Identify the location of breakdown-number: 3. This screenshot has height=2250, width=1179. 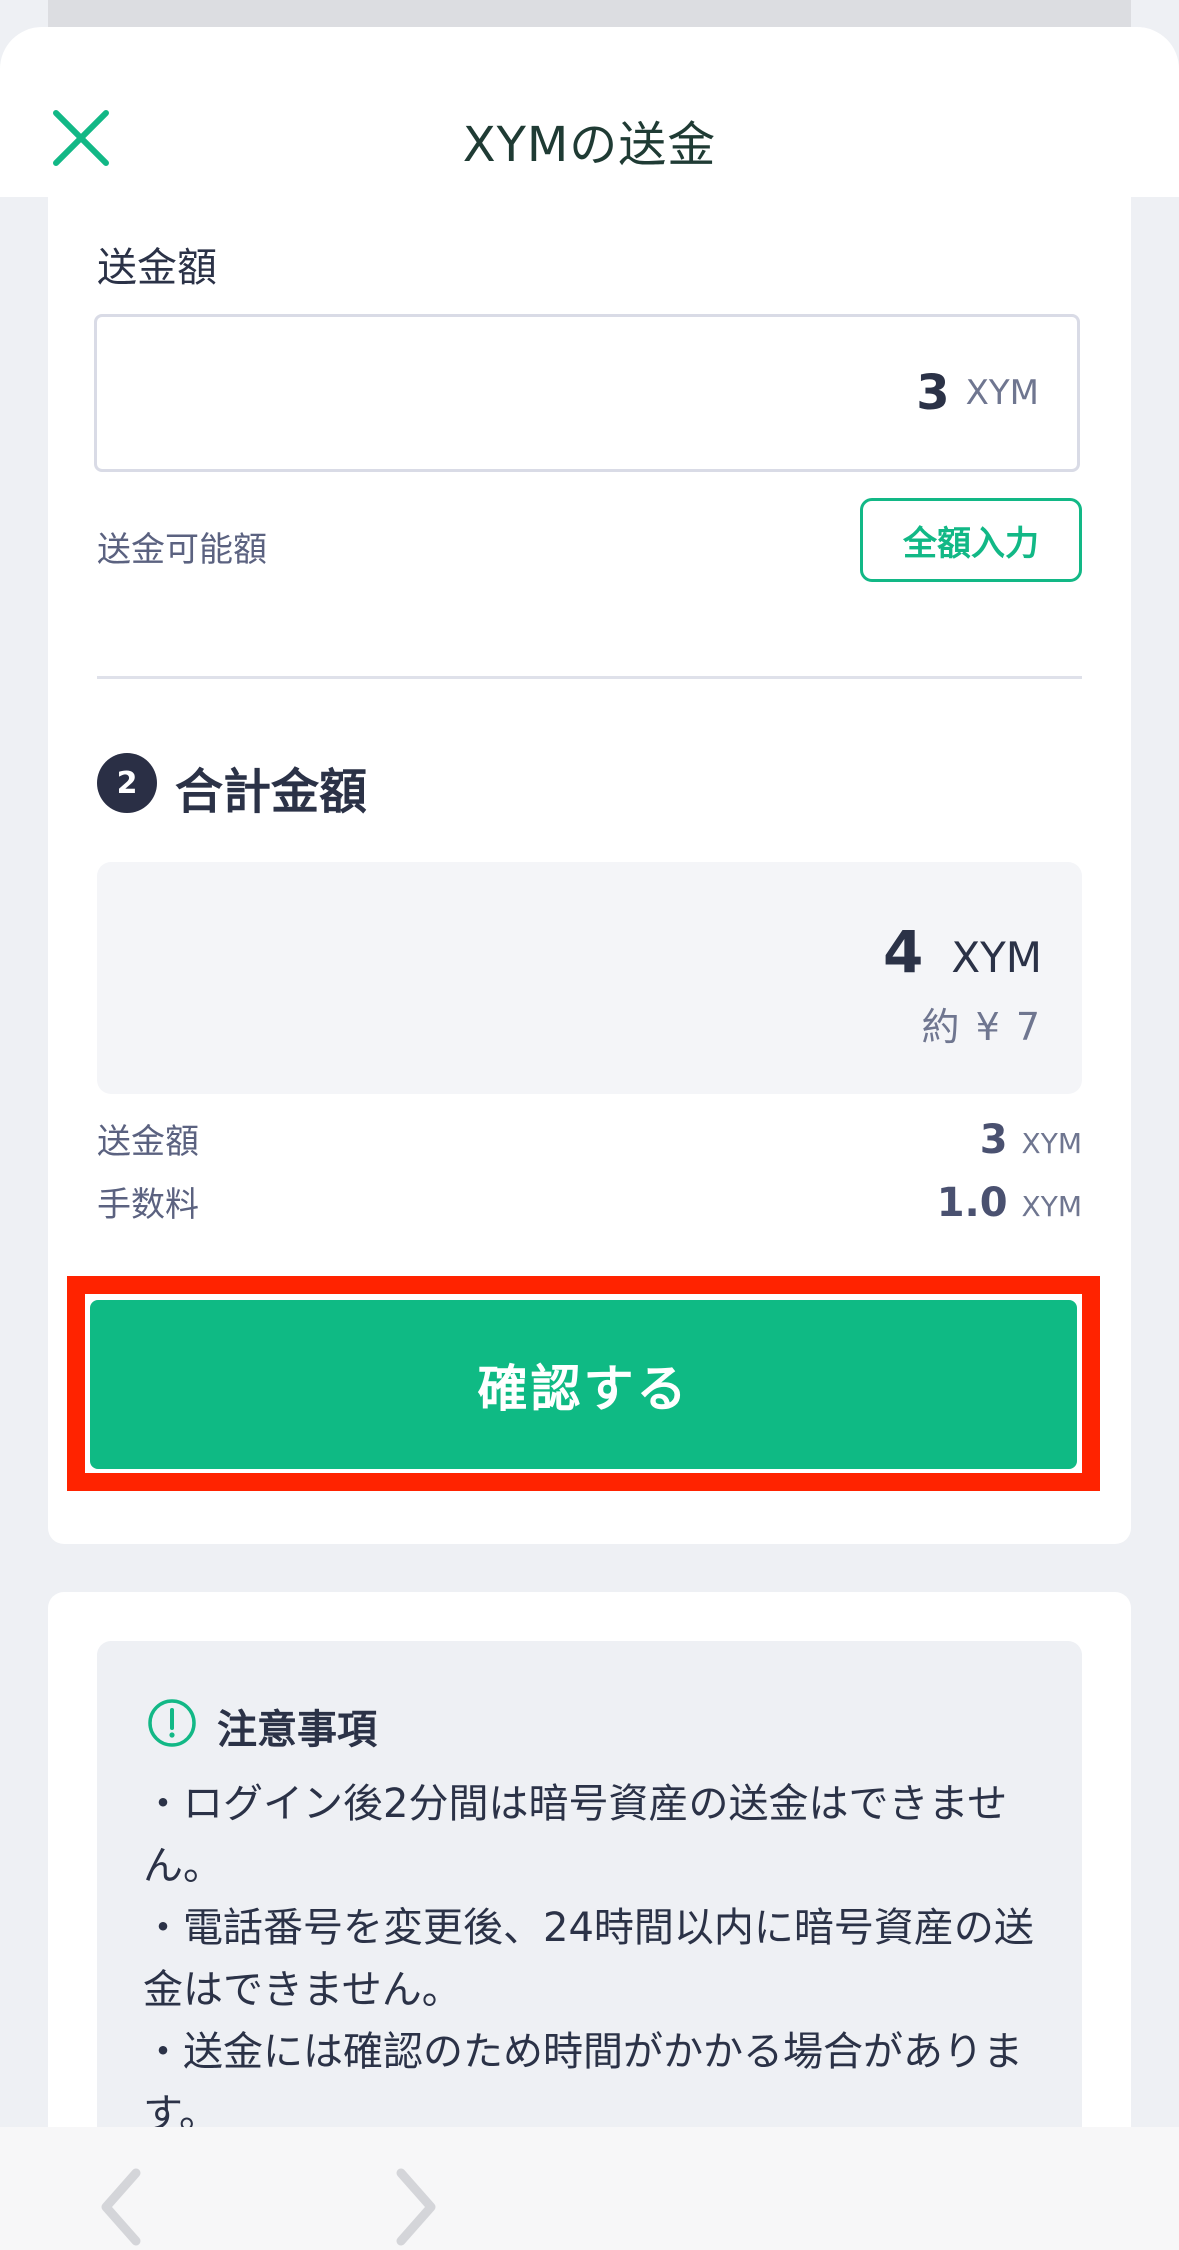
(993, 1140).